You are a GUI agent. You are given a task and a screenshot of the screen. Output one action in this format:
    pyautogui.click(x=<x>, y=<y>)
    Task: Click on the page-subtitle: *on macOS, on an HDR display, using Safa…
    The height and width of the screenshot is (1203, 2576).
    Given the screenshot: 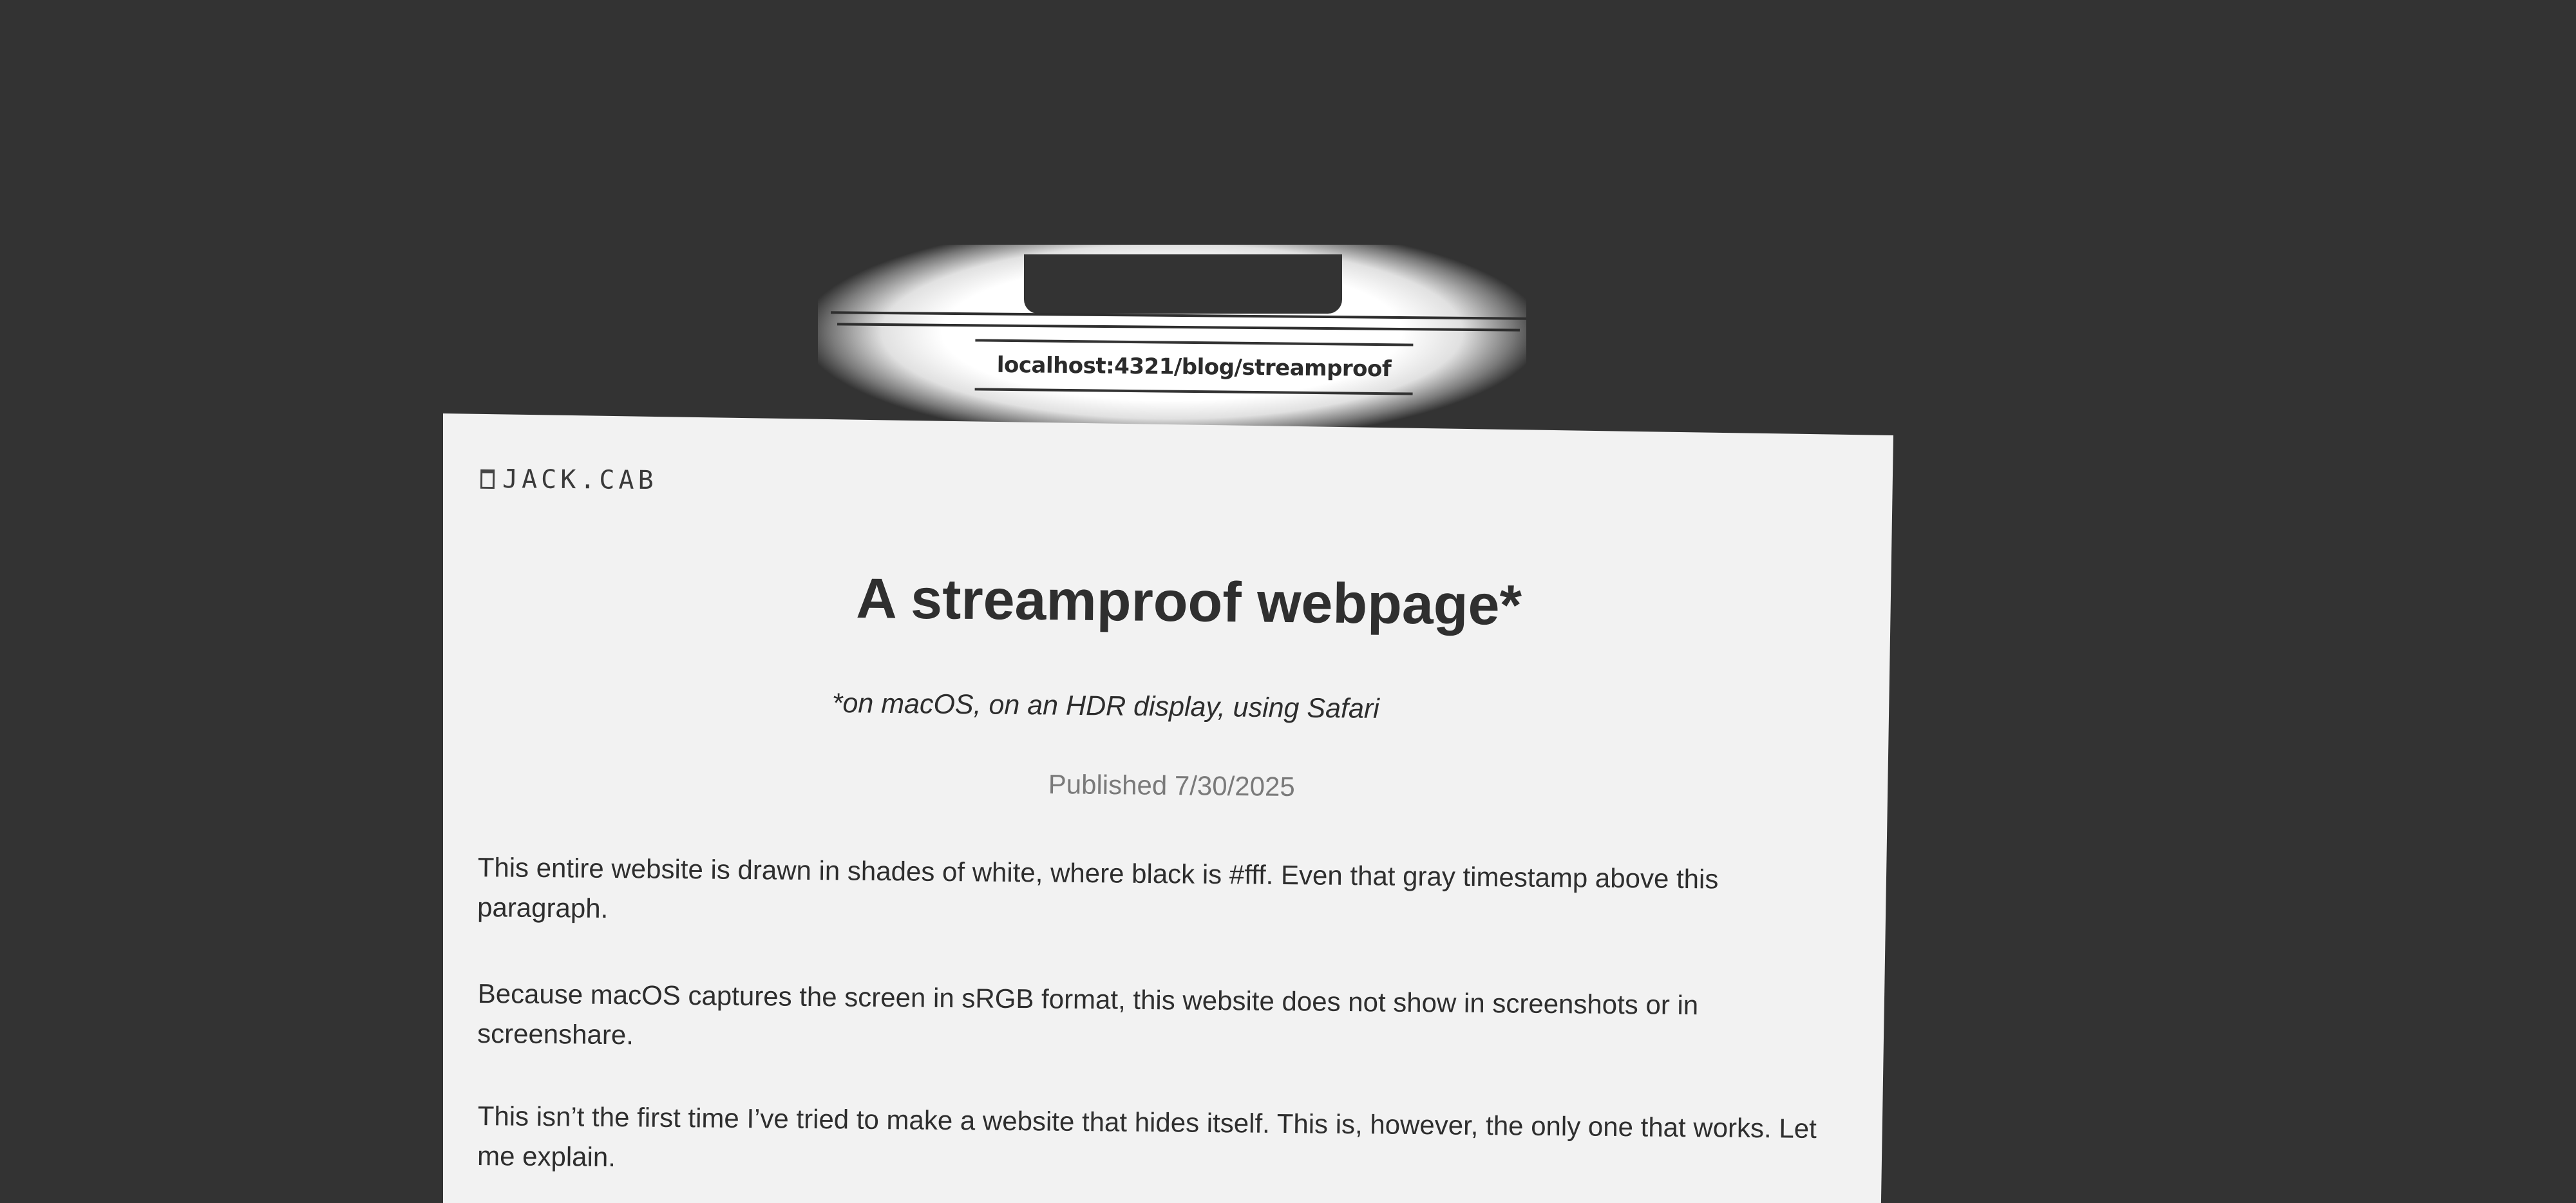 What is the action you would take?
    pyautogui.click(x=1105, y=706)
    